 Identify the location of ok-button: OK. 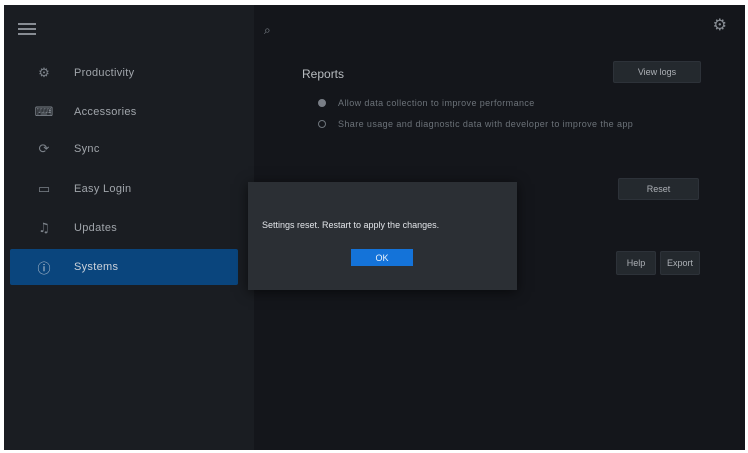
(382, 257).